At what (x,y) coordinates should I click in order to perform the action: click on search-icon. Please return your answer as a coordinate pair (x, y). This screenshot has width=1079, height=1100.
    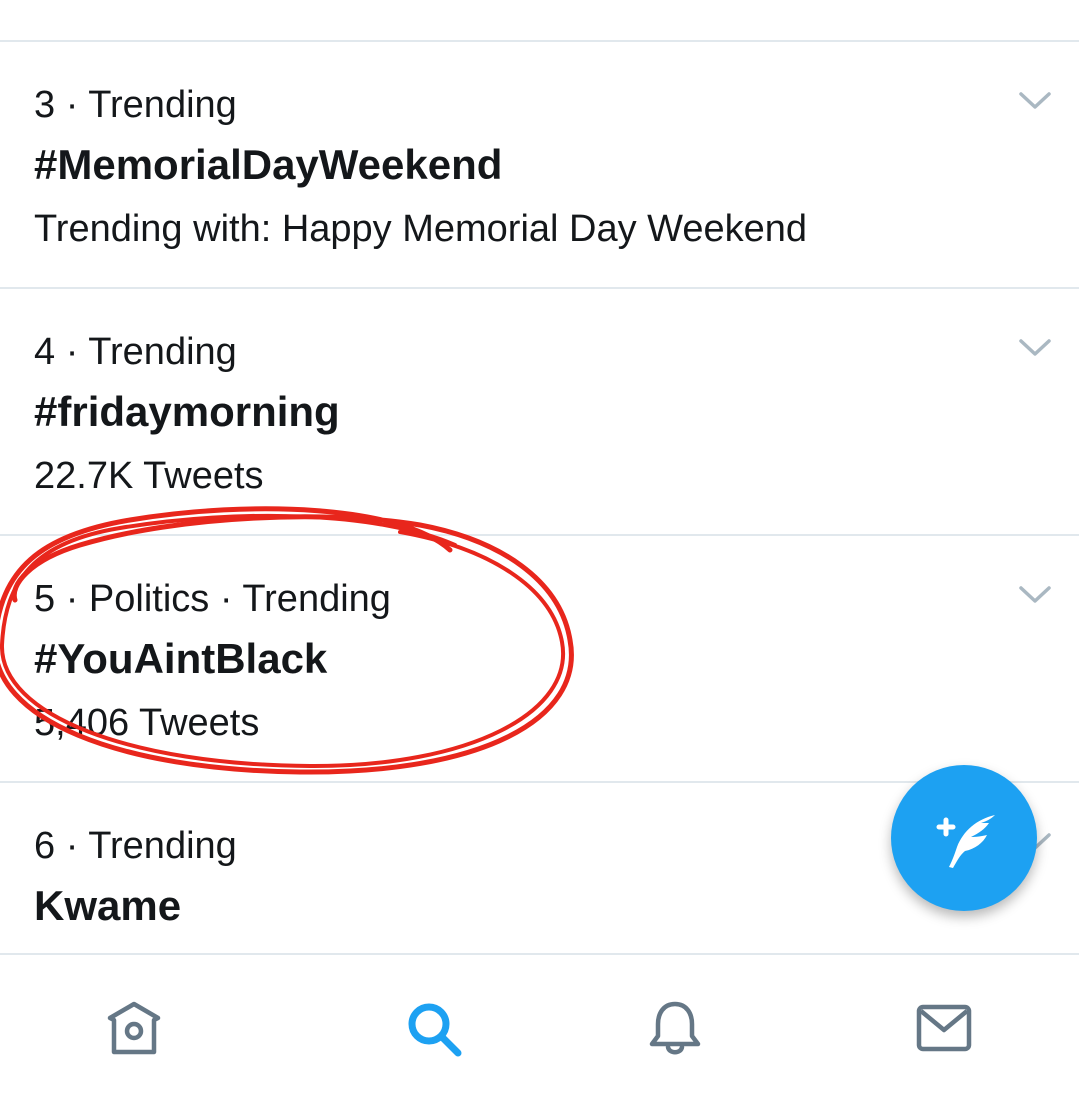
    Looking at the image, I should click on (435, 1030).